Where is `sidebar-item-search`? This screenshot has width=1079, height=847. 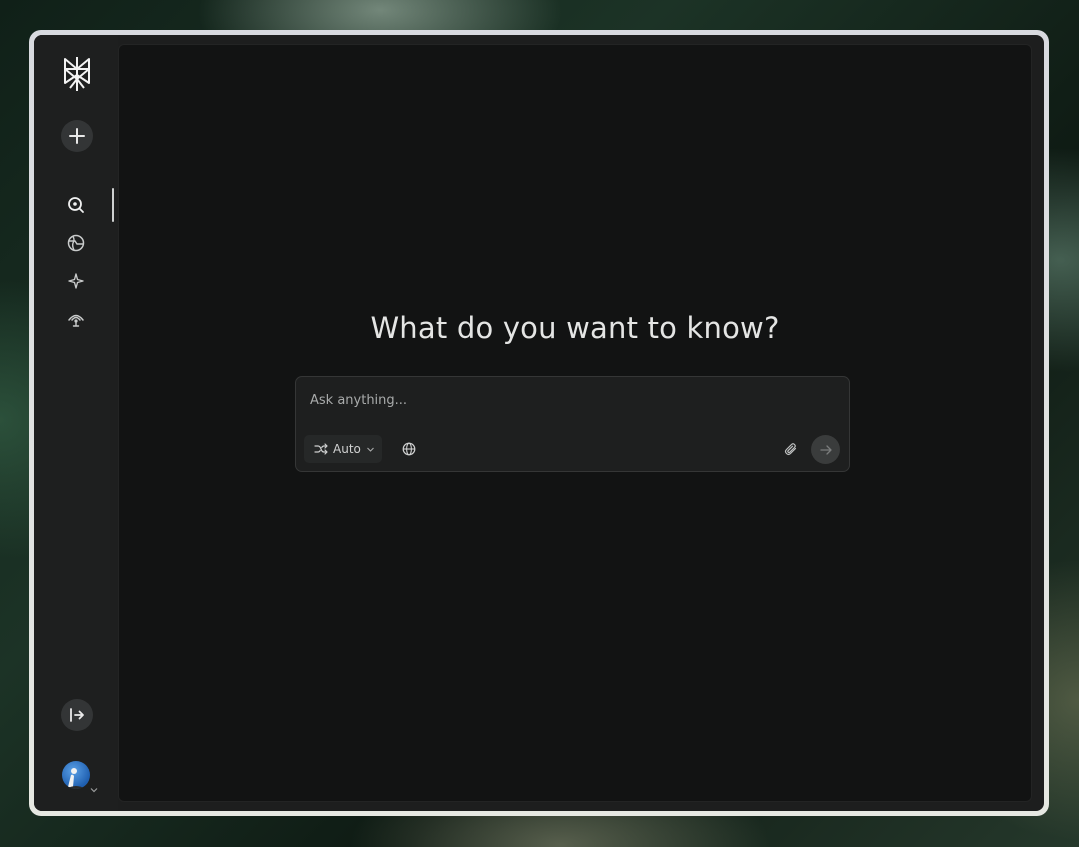 sidebar-item-search is located at coordinates (76, 205).